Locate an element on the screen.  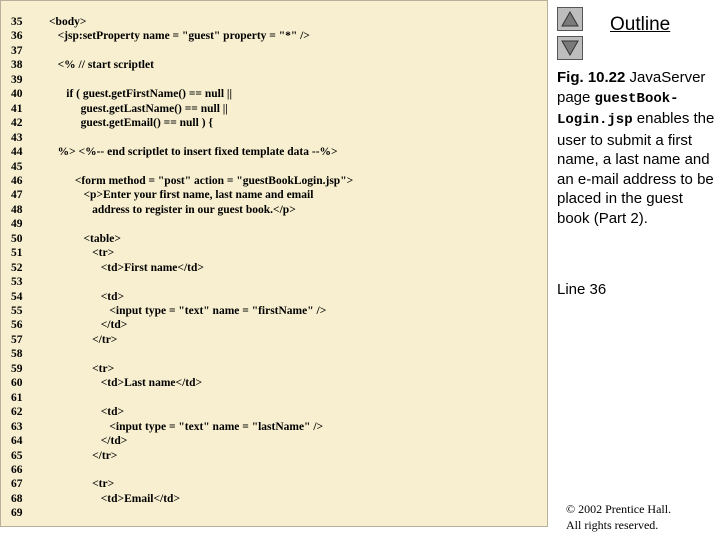
line-number: 37 is located at coordinates (17, 50).